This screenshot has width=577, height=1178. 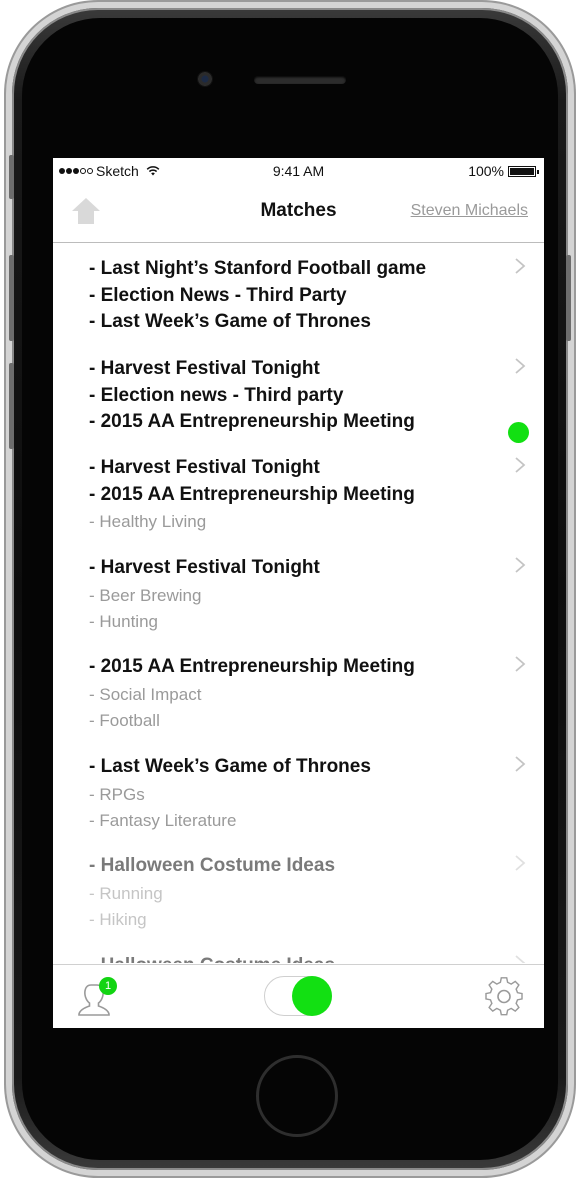 I want to click on availability-toggle, so click(x=298, y=996).